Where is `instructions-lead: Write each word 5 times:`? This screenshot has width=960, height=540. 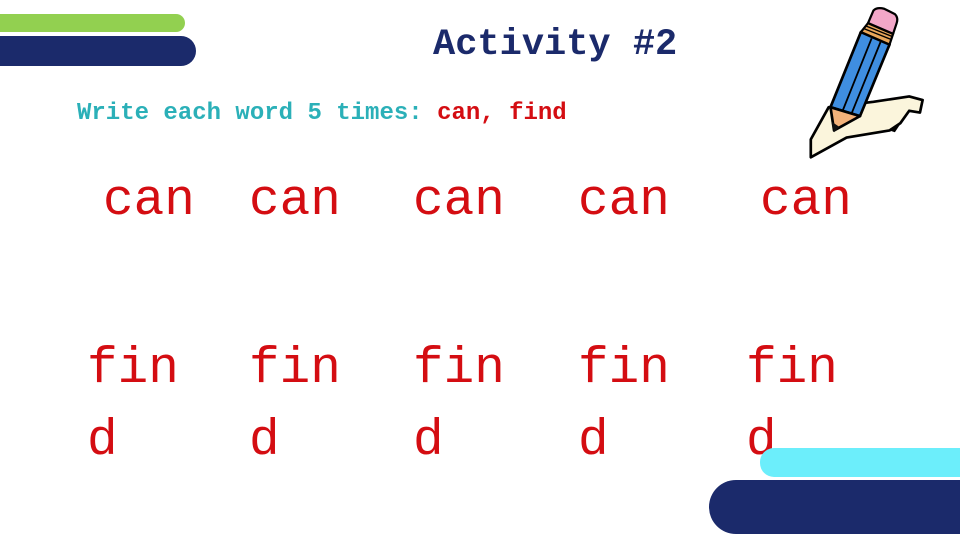 instructions-lead: Write each word 5 times: is located at coordinates (257, 113).